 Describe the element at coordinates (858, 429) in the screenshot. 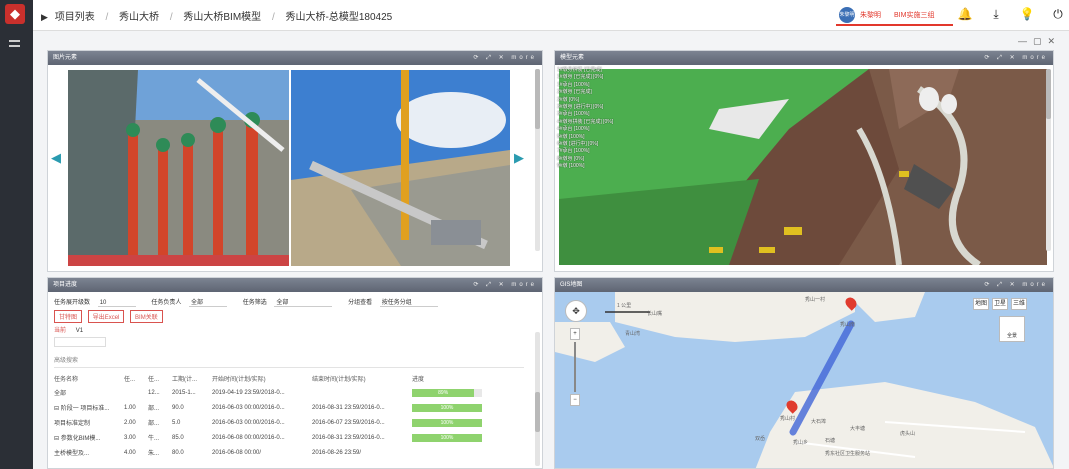

I see `map-label: 大丰塘` at that location.